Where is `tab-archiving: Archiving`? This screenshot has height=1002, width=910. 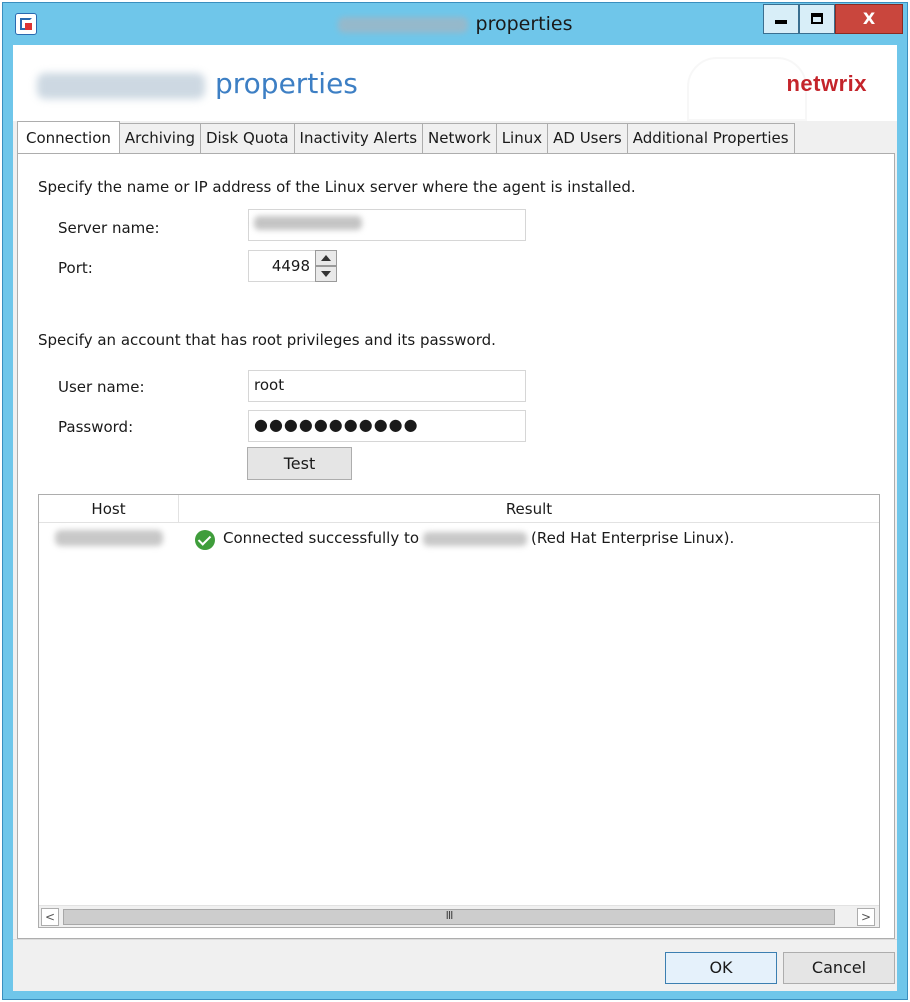 tab-archiving: Archiving is located at coordinates (159, 138).